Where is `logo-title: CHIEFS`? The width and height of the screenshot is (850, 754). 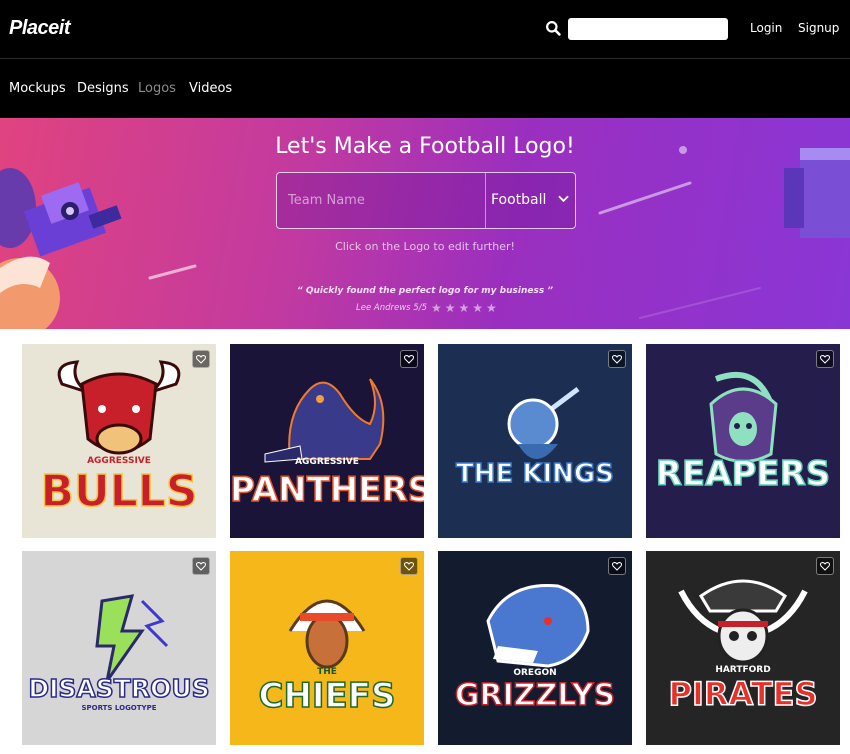
logo-title: CHIEFS is located at coordinates (327, 696).